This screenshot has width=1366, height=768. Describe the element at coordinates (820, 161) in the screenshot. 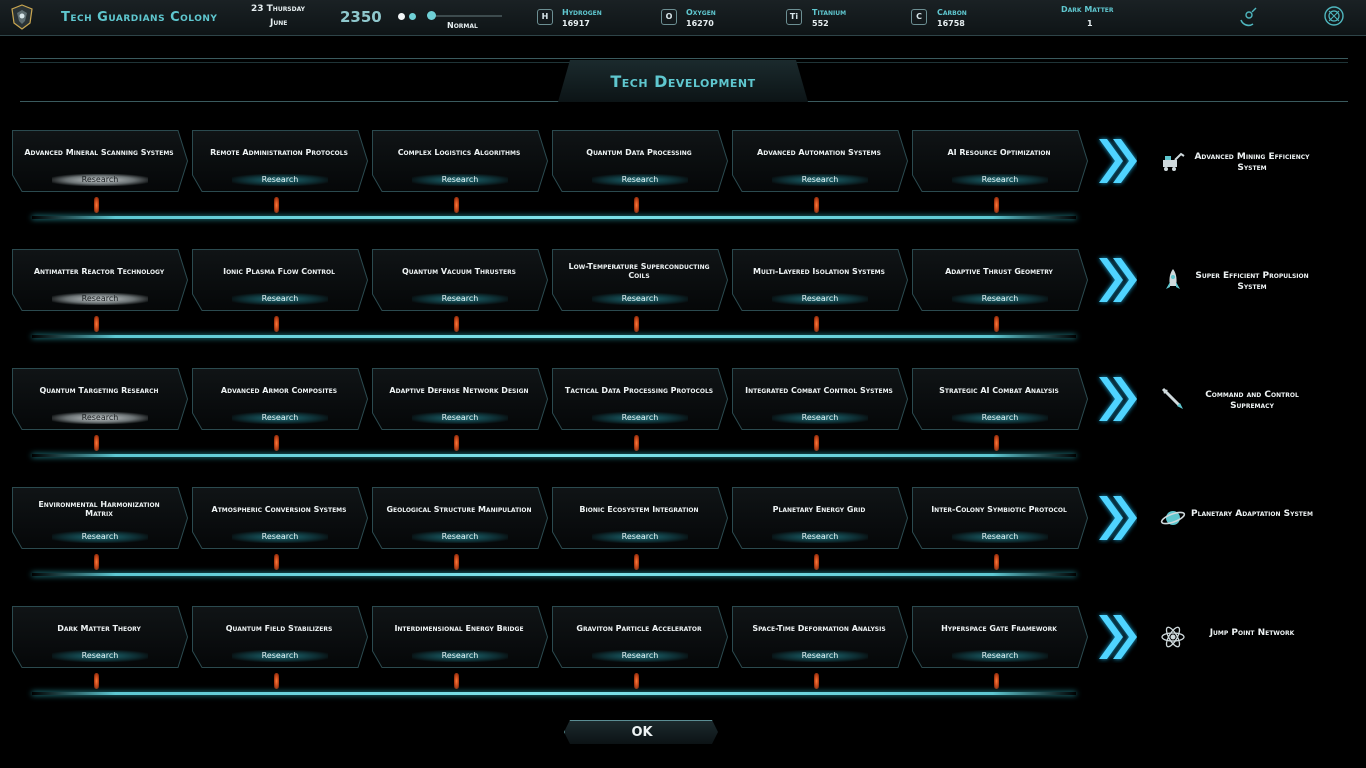

I see `tech-card: Advanced Automation Systems Research` at that location.